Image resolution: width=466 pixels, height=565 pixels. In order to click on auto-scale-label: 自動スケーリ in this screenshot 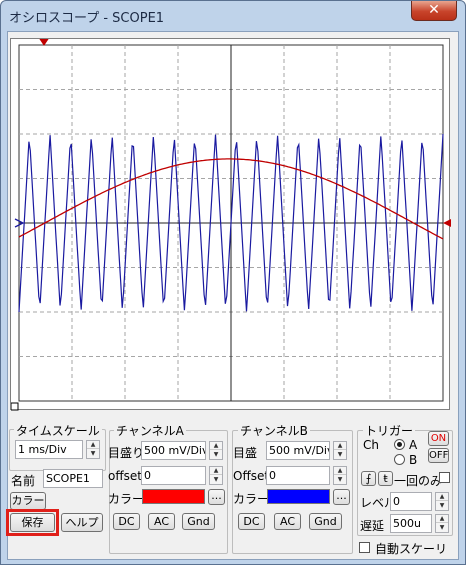, I will do `click(411, 549)`.